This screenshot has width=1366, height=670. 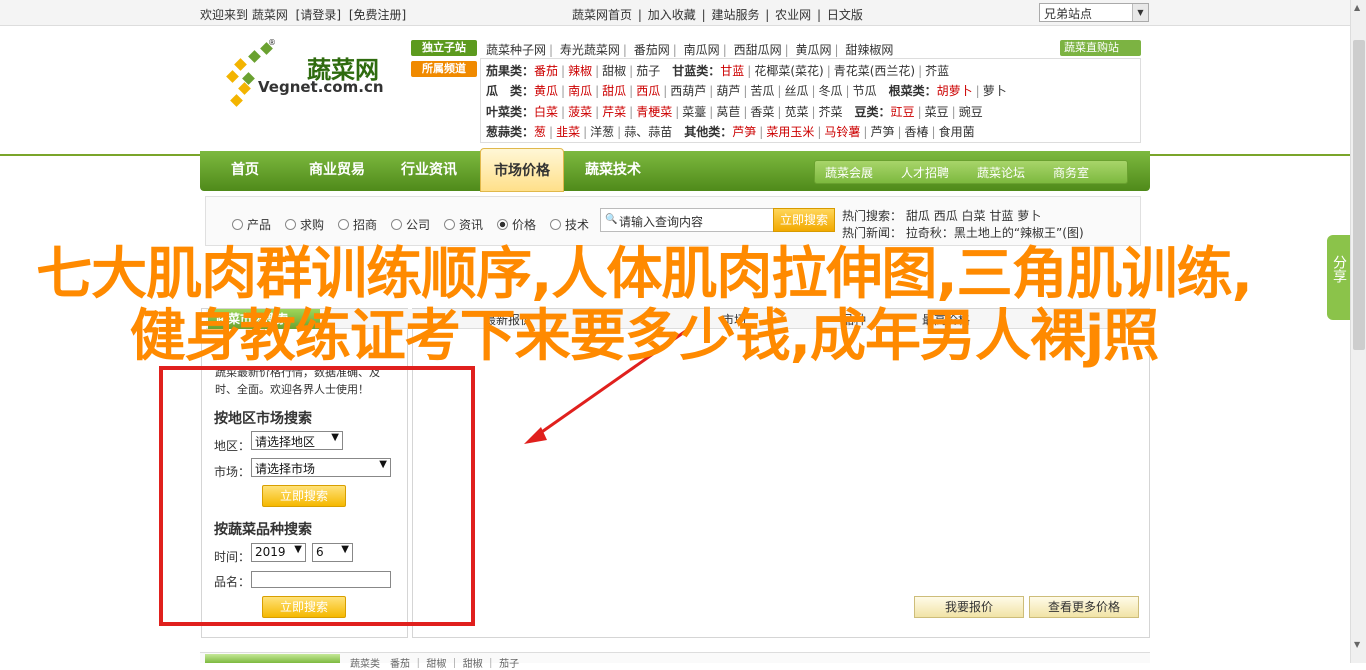 What do you see at coordinates (1357, 7) in the screenshot?
I see `scroll-up-icon: ▲` at bounding box center [1357, 7].